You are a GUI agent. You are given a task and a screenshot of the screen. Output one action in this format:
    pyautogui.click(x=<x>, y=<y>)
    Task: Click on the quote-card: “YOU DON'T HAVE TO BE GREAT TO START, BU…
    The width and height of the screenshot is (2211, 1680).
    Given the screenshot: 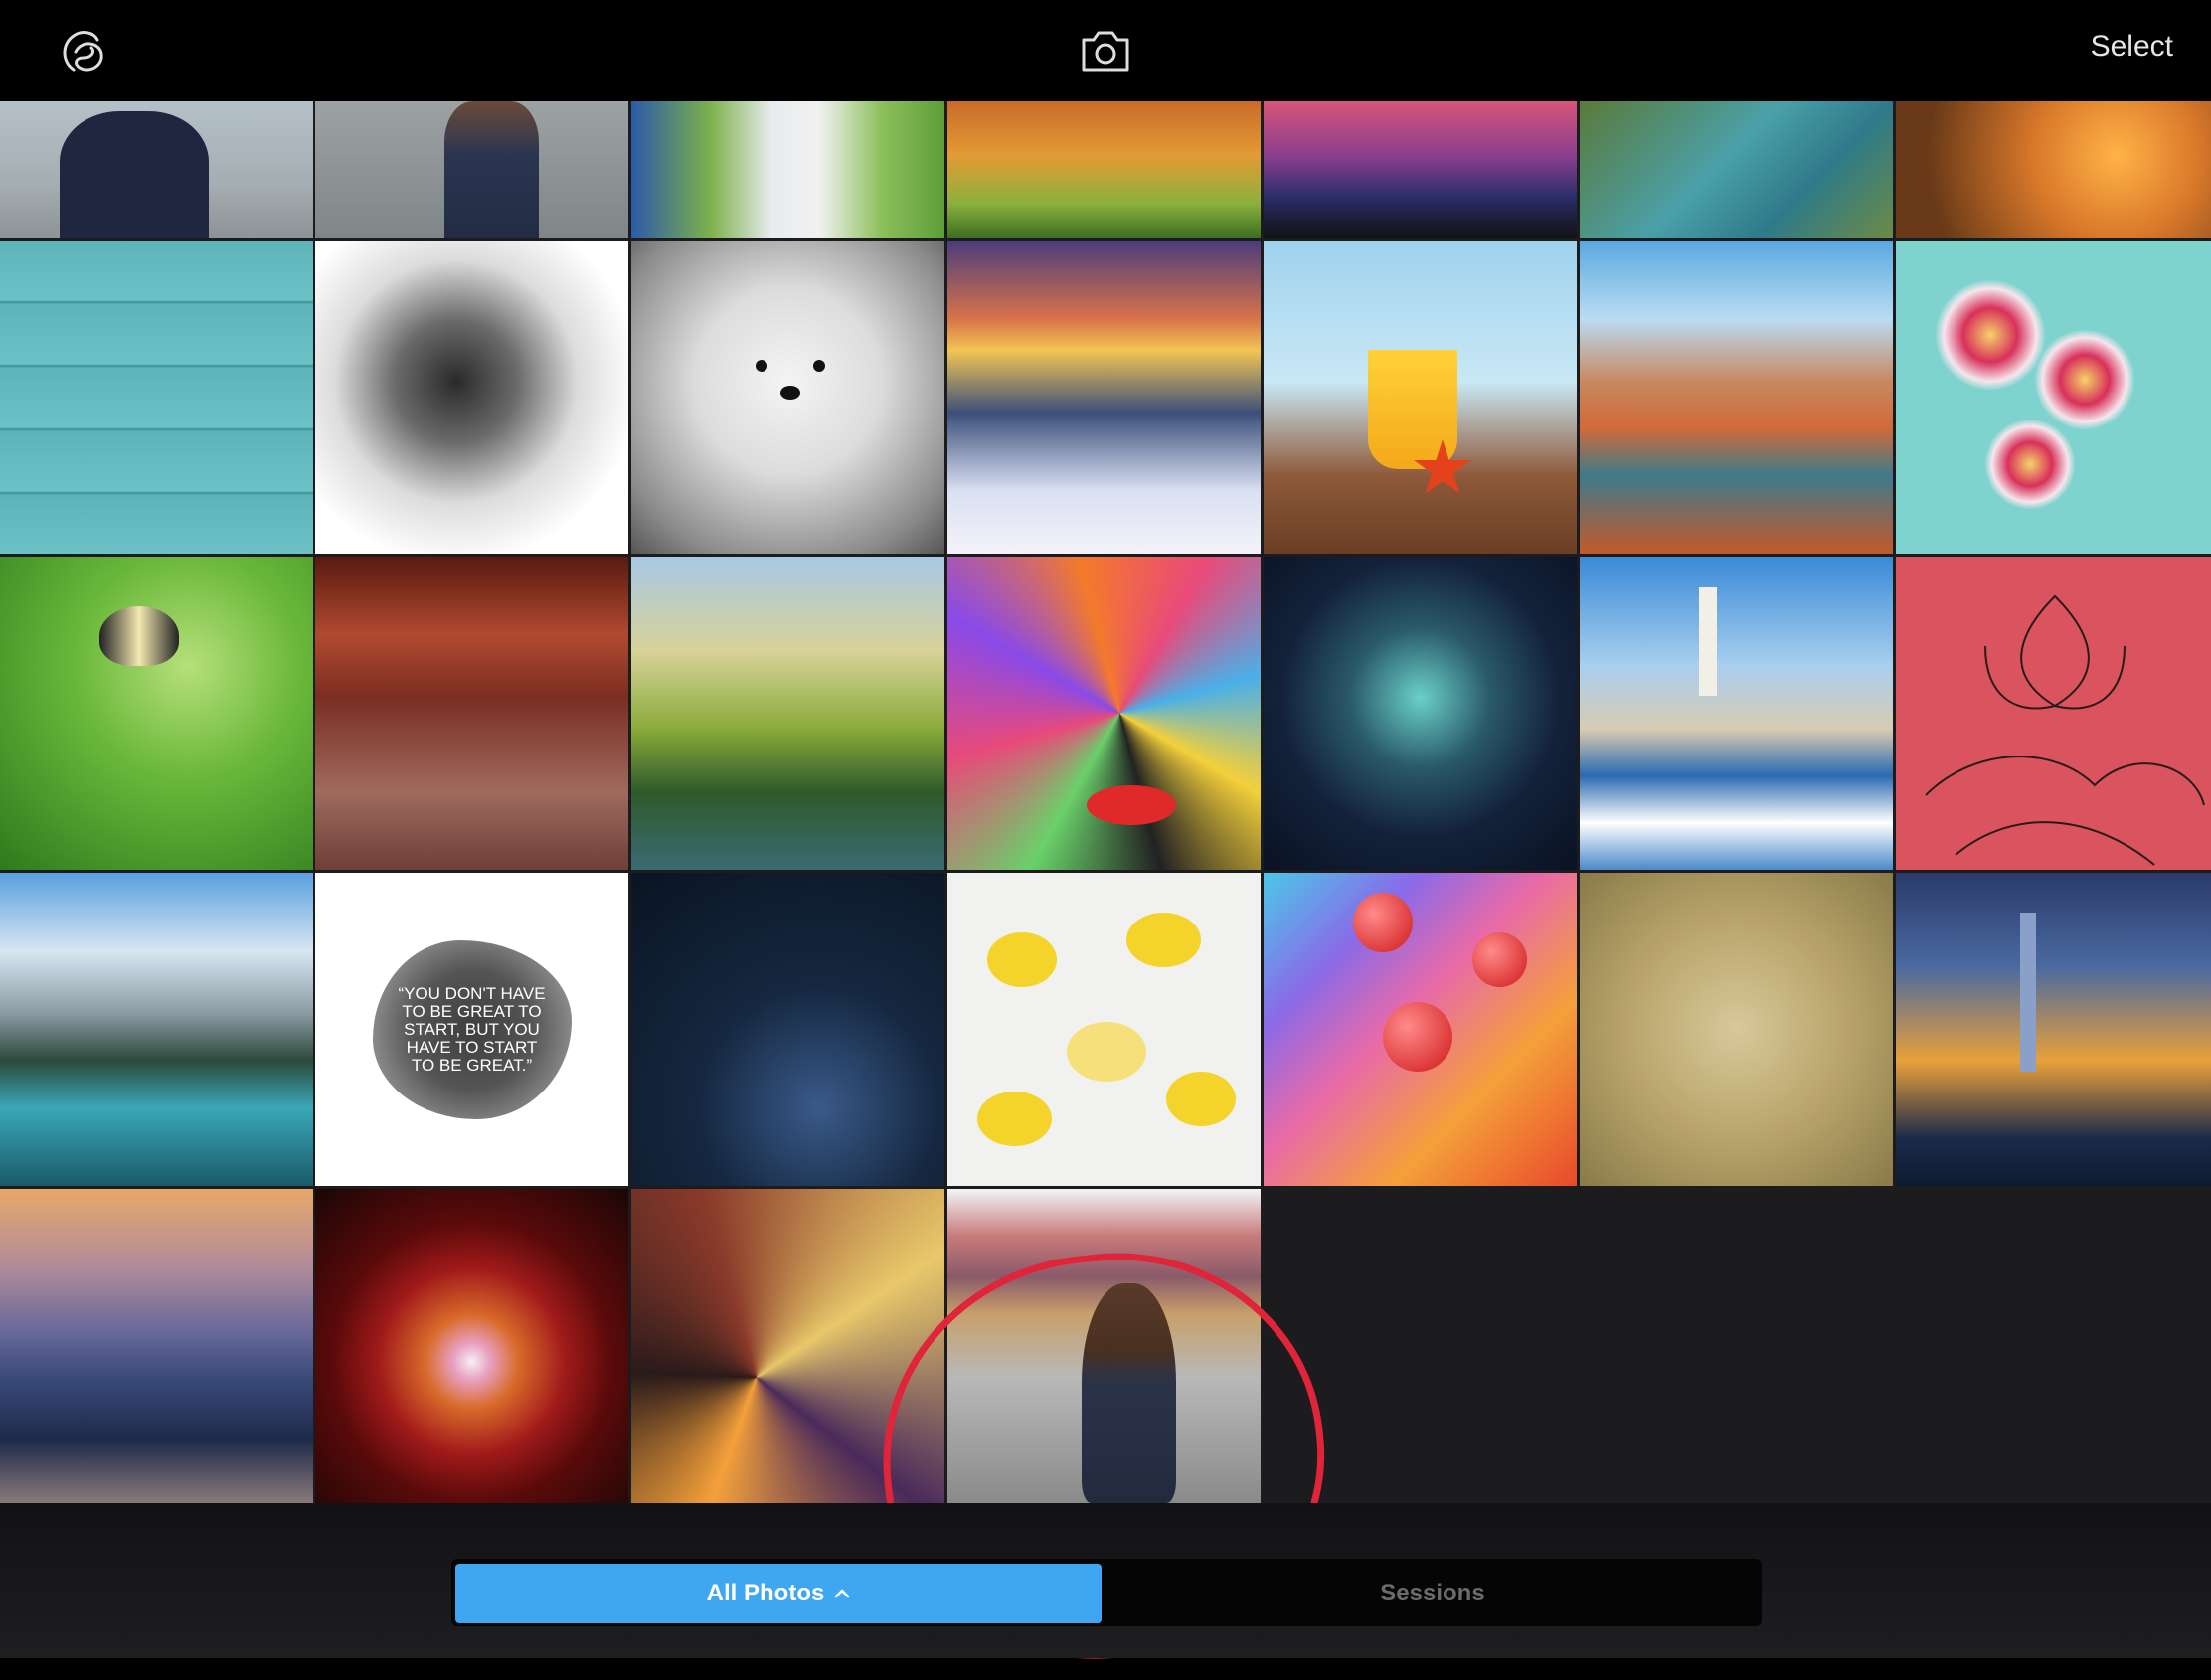 What is the action you would take?
    pyautogui.click(x=471, y=1029)
    